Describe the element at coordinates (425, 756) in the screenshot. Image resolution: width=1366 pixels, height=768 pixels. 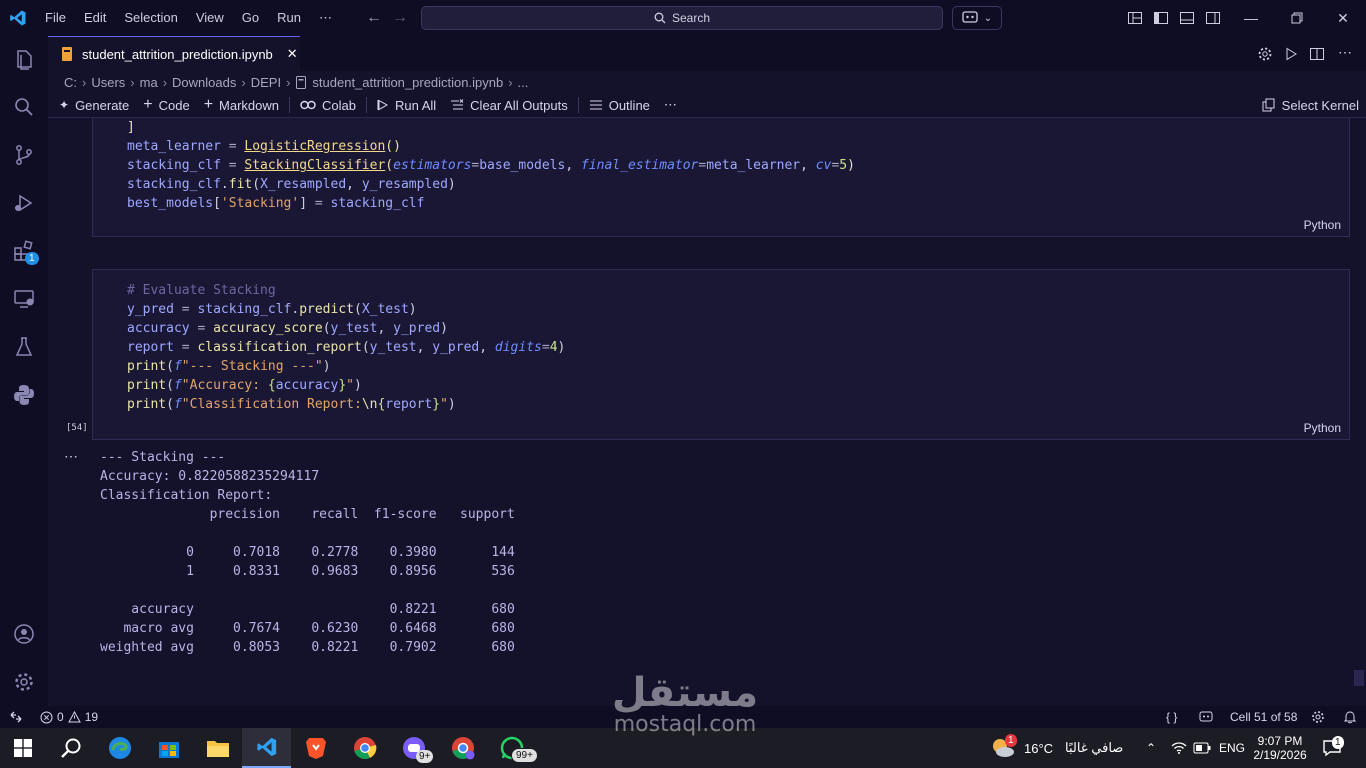
I see `copilot-app-badge: 9+` at that location.